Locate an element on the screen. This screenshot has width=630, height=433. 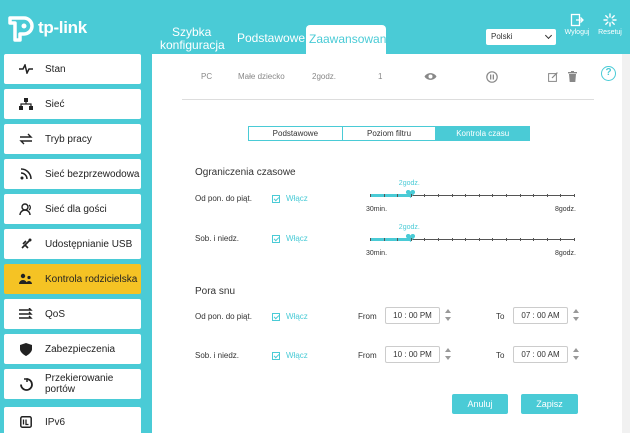
sidebar-item-label: Sieć bezprzewodowa is located at coordinates (92, 174).